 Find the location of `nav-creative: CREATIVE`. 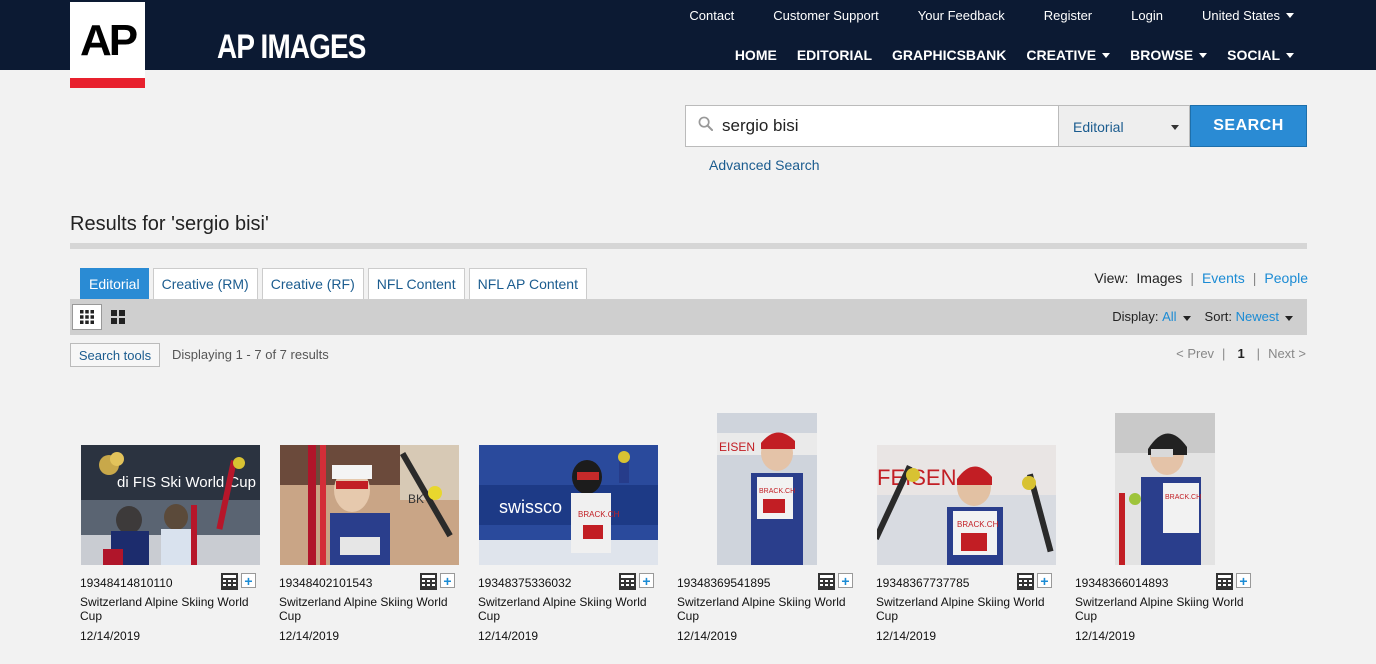

nav-creative: CREATIVE is located at coordinates (1068, 55).